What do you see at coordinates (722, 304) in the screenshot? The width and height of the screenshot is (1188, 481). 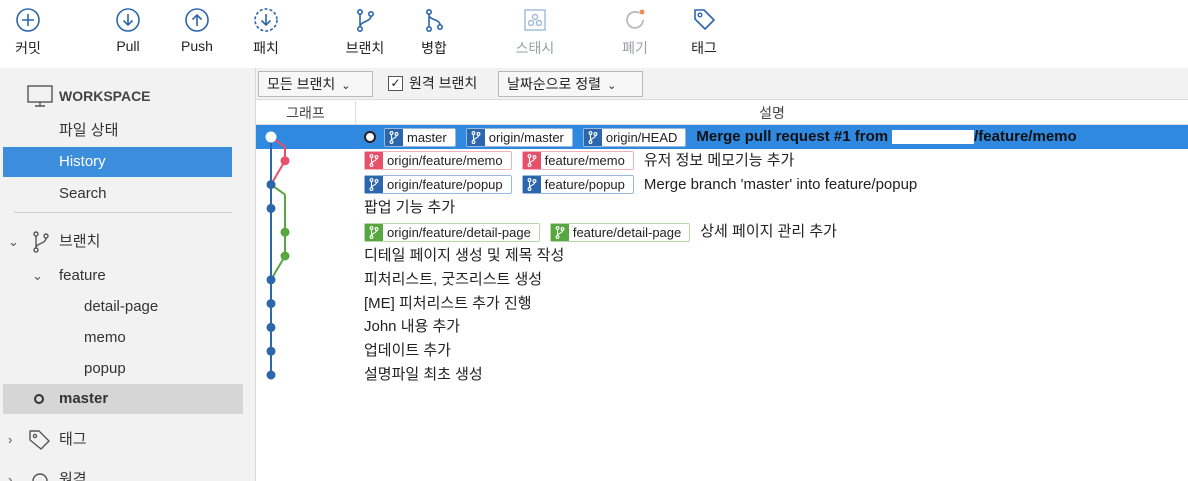 I see `commit-row: [ME] 피처리스트 추가 진행` at bounding box center [722, 304].